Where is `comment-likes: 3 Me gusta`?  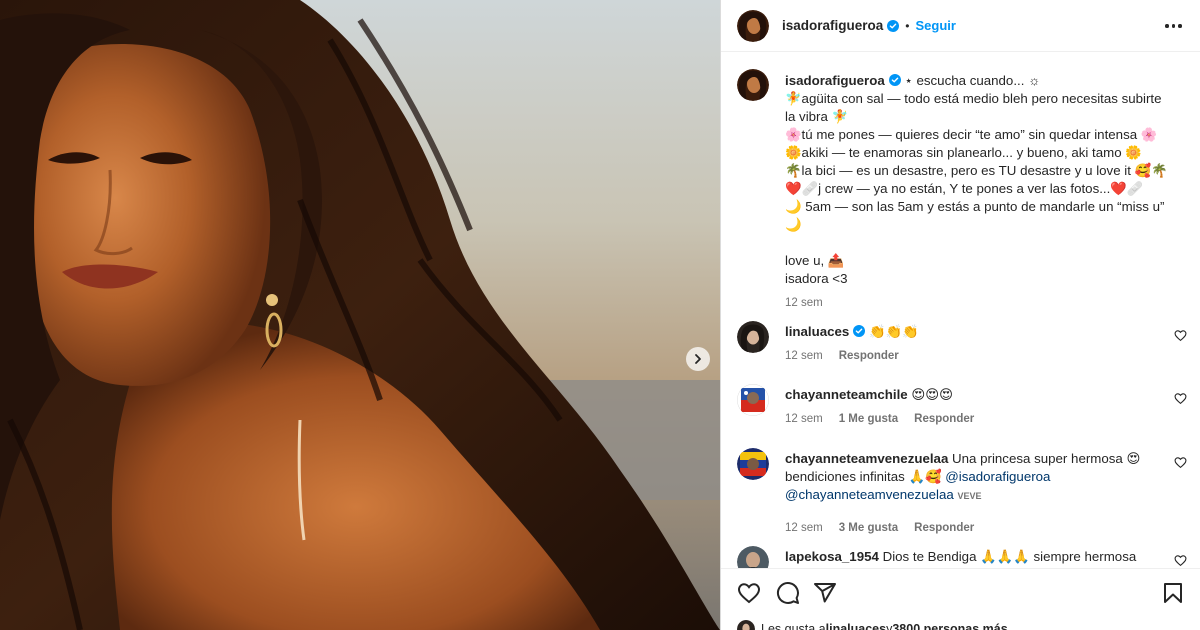
comment-likes: 3 Me gusta is located at coordinates (868, 528).